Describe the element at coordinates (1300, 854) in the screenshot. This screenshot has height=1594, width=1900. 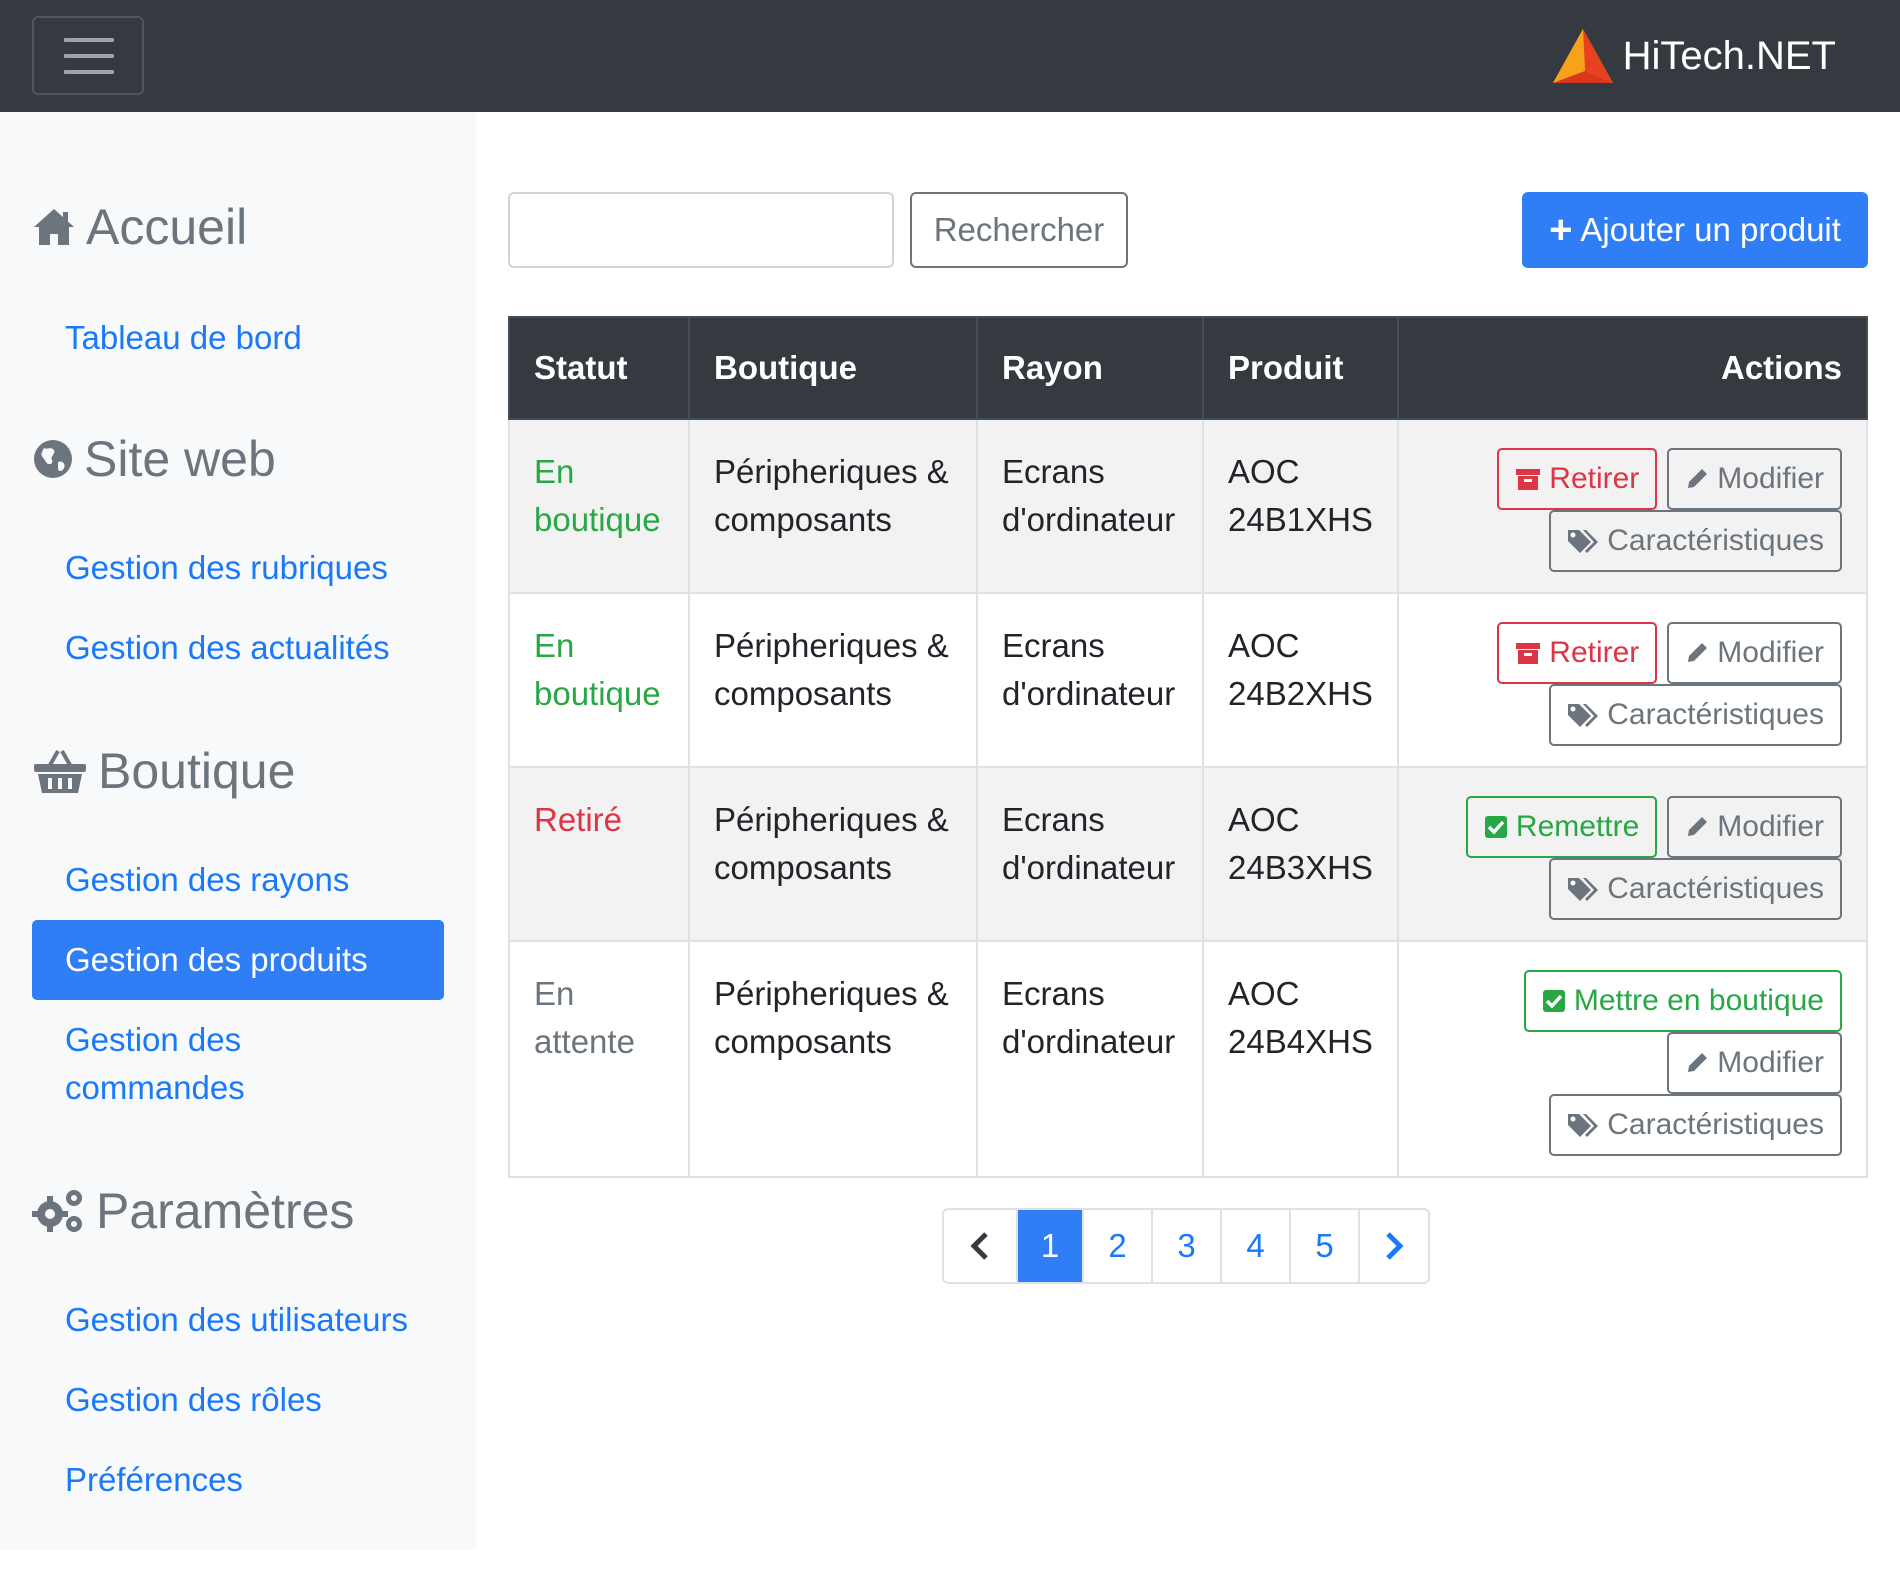
I see `produit-cell: AOC 24B3XHS` at that location.